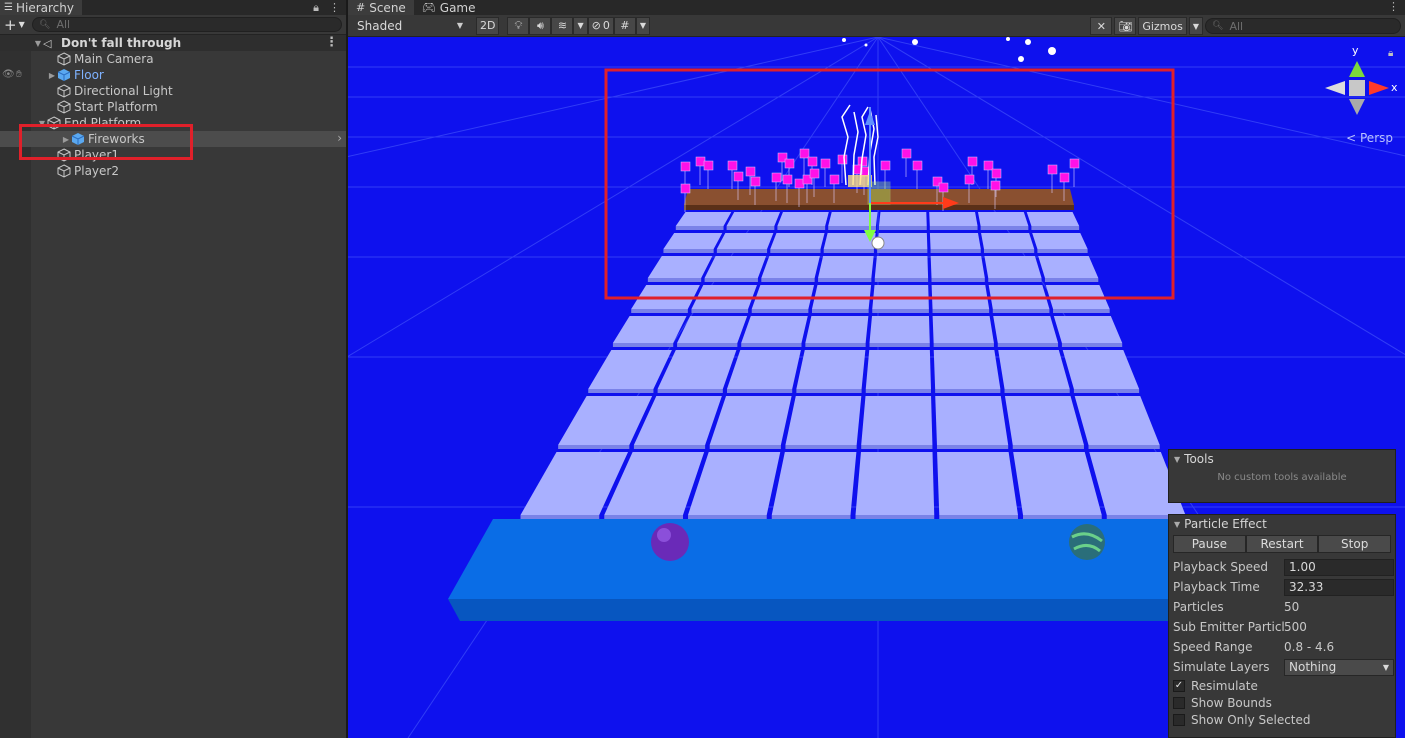 The height and width of the screenshot is (738, 1405). I want to click on particle-effect-header: ▼ Particle Effect, so click(1282, 524).